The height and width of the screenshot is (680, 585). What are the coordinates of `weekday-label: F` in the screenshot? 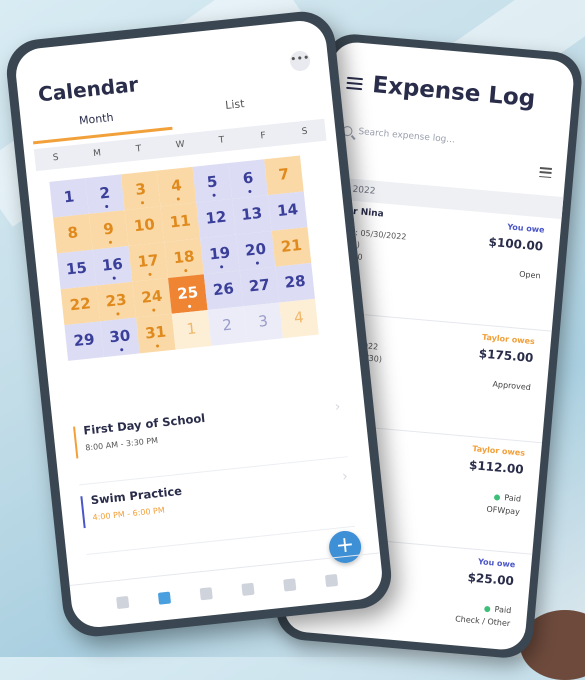 It's located at (263, 136).